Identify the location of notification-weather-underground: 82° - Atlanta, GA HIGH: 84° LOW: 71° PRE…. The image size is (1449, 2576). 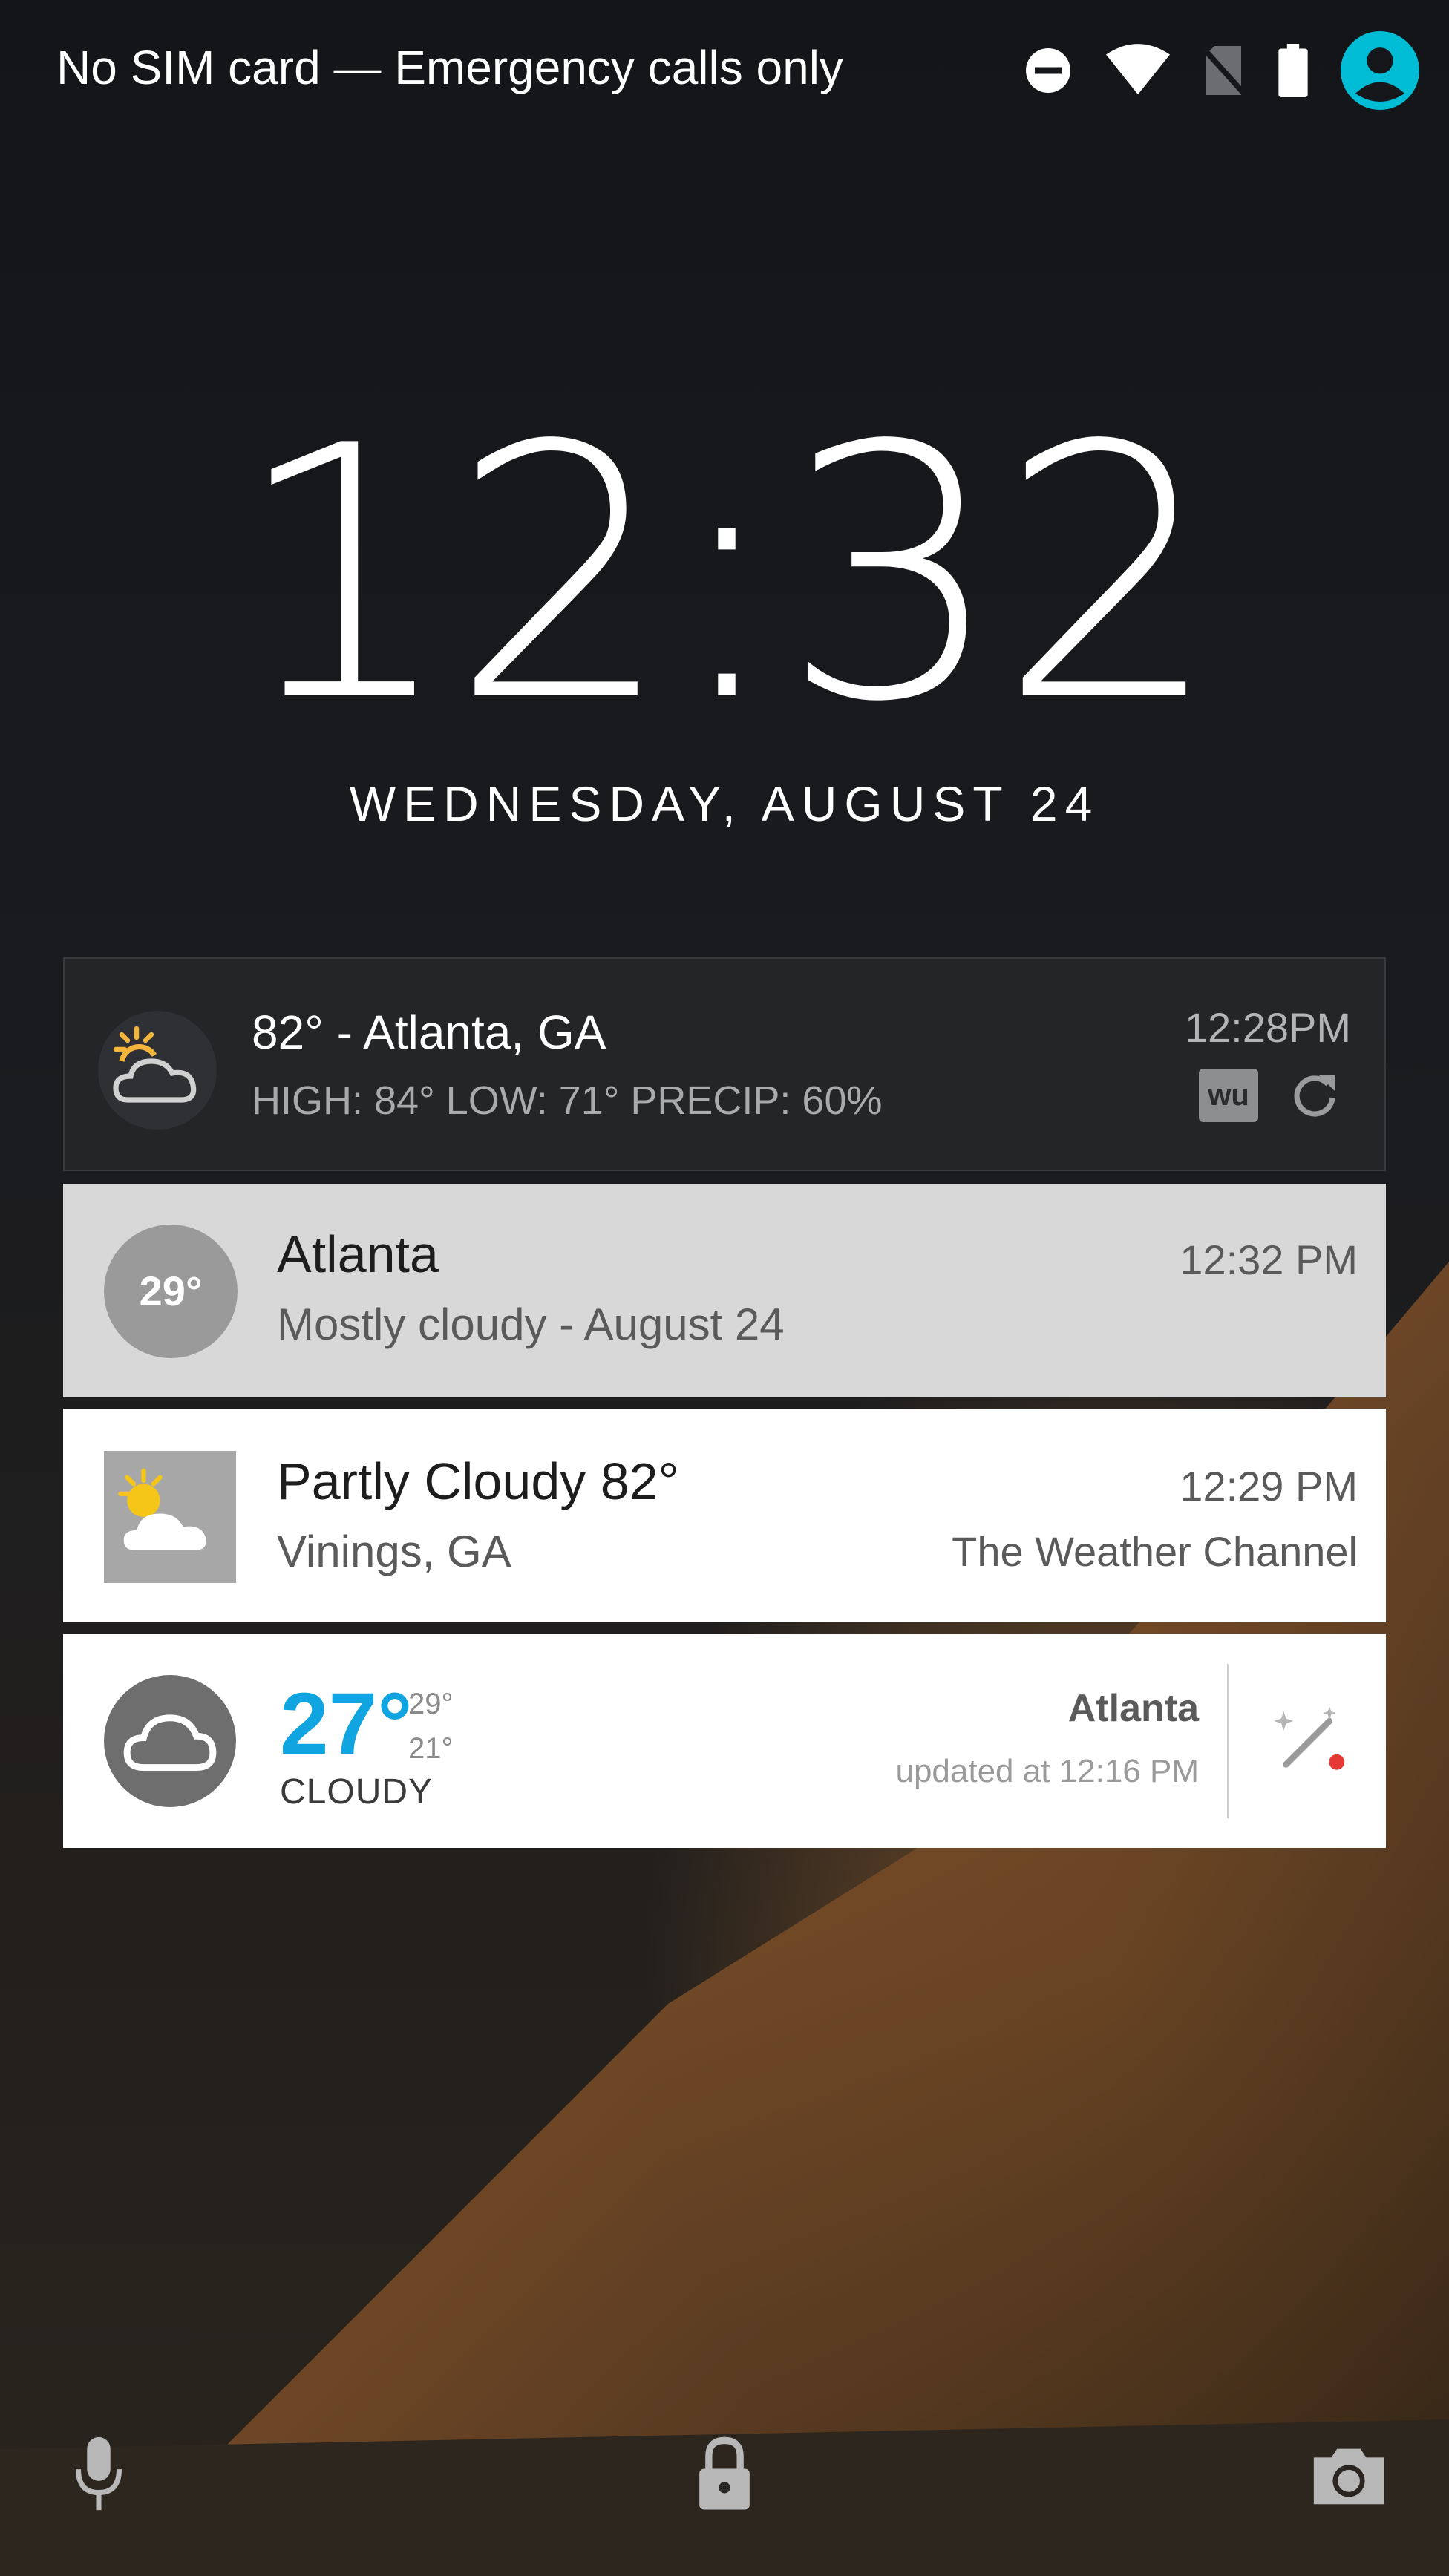
(724, 1064).